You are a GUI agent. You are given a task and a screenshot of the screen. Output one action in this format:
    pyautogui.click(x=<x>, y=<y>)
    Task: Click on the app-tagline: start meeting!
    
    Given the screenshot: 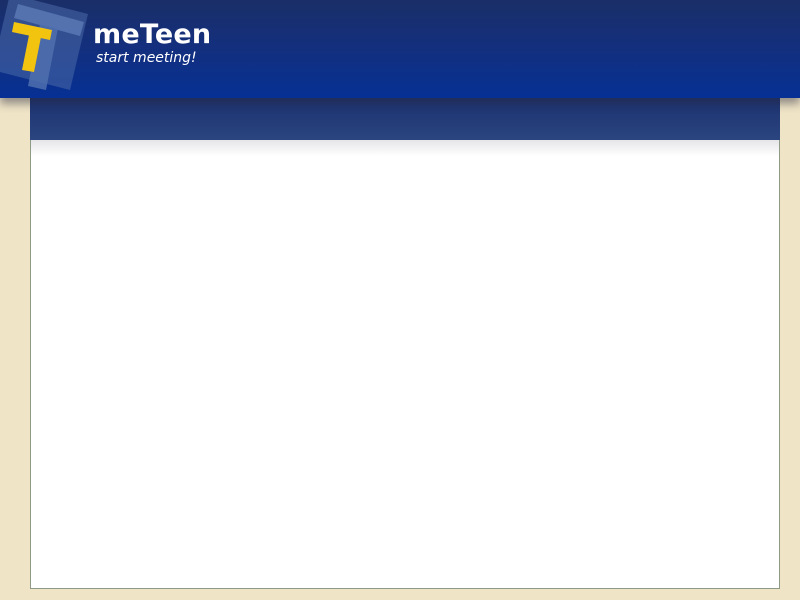 What is the action you would take?
    pyautogui.click(x=146, y=58)
    